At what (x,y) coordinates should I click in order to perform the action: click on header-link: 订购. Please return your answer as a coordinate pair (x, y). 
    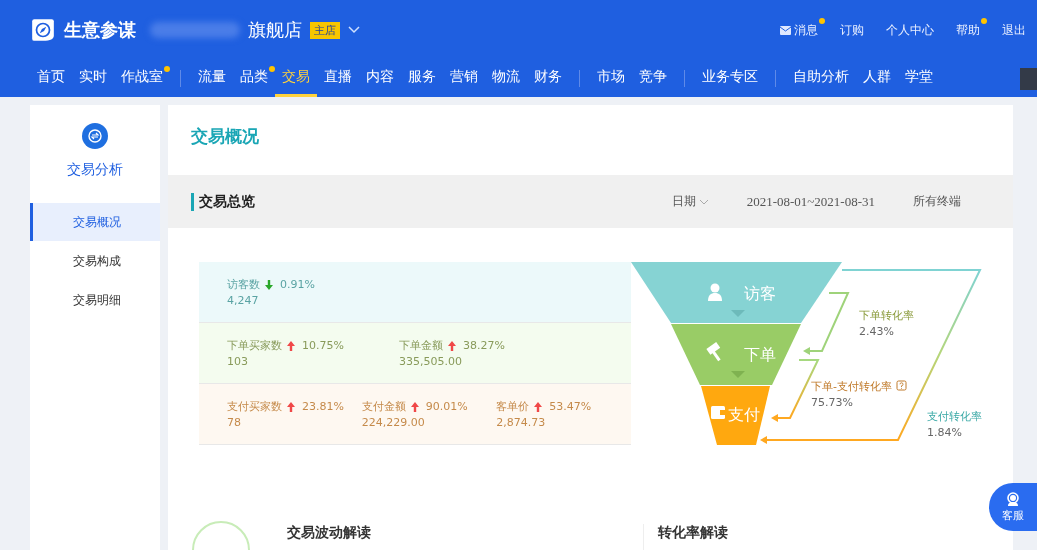
    Looking at the image, I should click on (852, 30).